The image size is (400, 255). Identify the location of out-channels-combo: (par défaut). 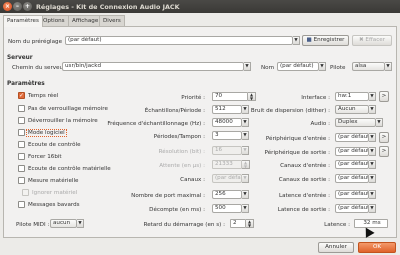
(352, 178).